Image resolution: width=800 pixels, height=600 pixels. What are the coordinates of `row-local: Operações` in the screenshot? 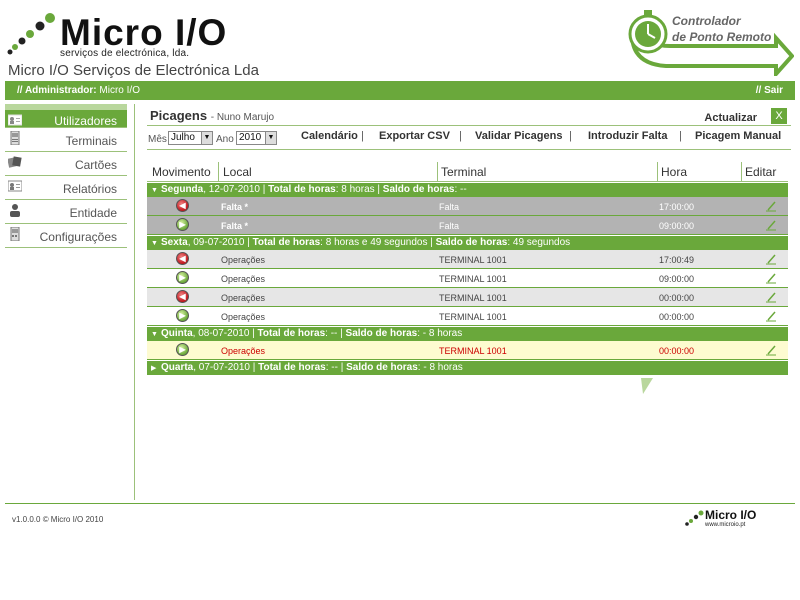 It's located at (243, 260).